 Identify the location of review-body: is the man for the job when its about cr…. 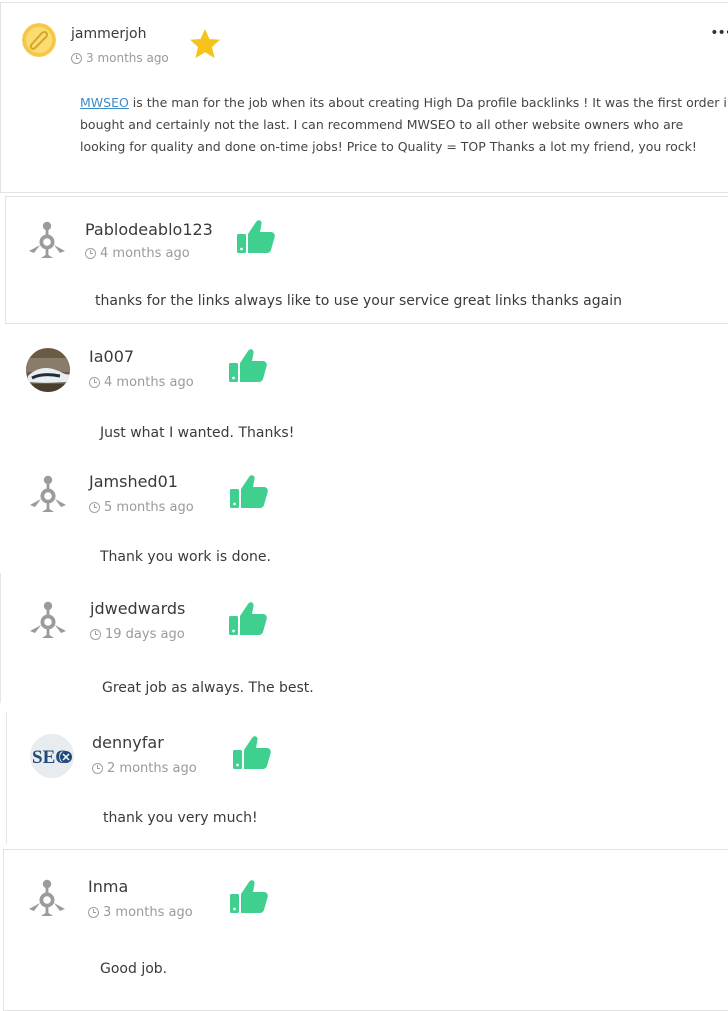
(403, 124).